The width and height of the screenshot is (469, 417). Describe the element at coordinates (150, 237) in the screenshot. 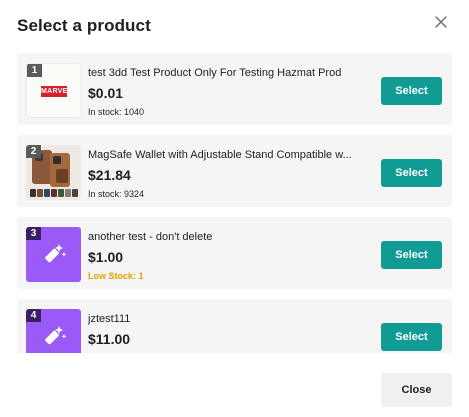

I see `product-name: another test - don't delete` at that location.